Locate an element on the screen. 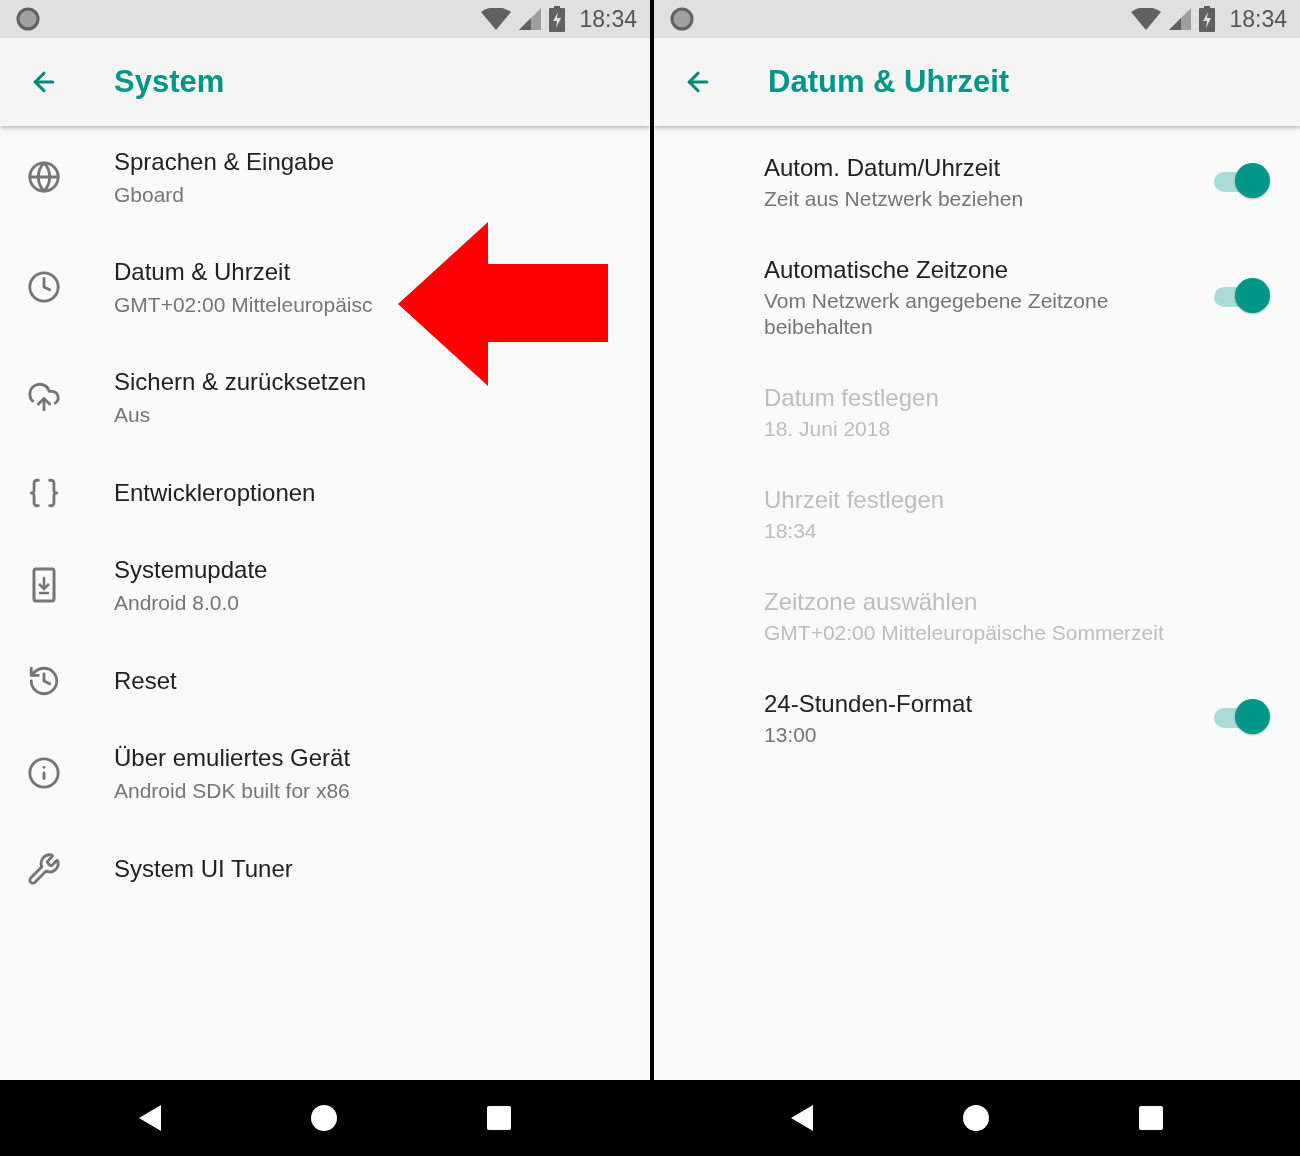 The image size is (1300, 1156). clock-icon is located at coordinates (44, 287).